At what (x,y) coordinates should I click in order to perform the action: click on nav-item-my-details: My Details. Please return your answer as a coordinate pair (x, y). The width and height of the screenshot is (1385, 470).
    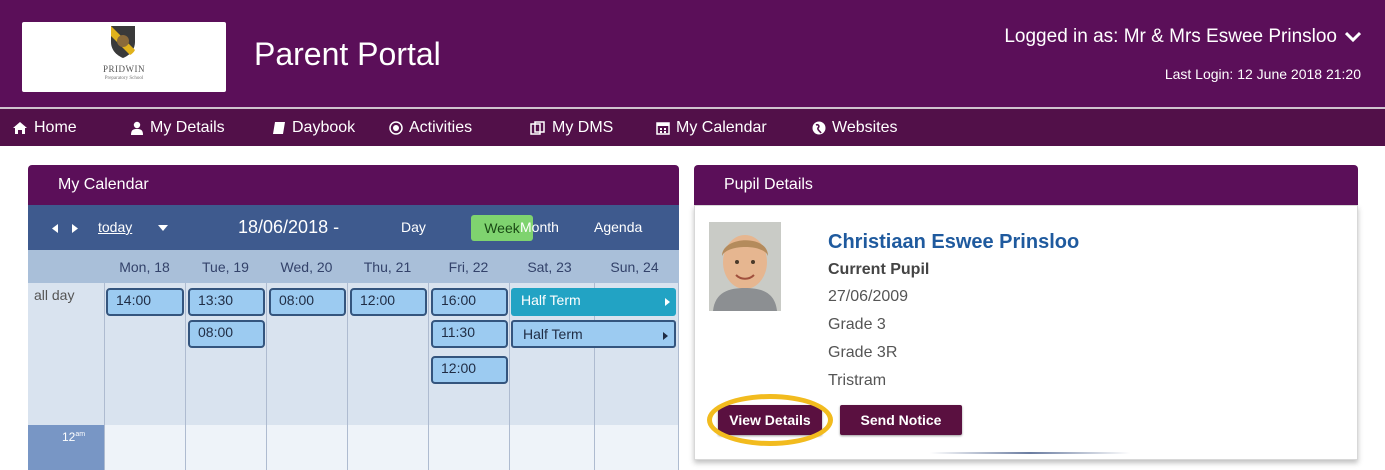
    Looking at the image, I should click on (177, 127).